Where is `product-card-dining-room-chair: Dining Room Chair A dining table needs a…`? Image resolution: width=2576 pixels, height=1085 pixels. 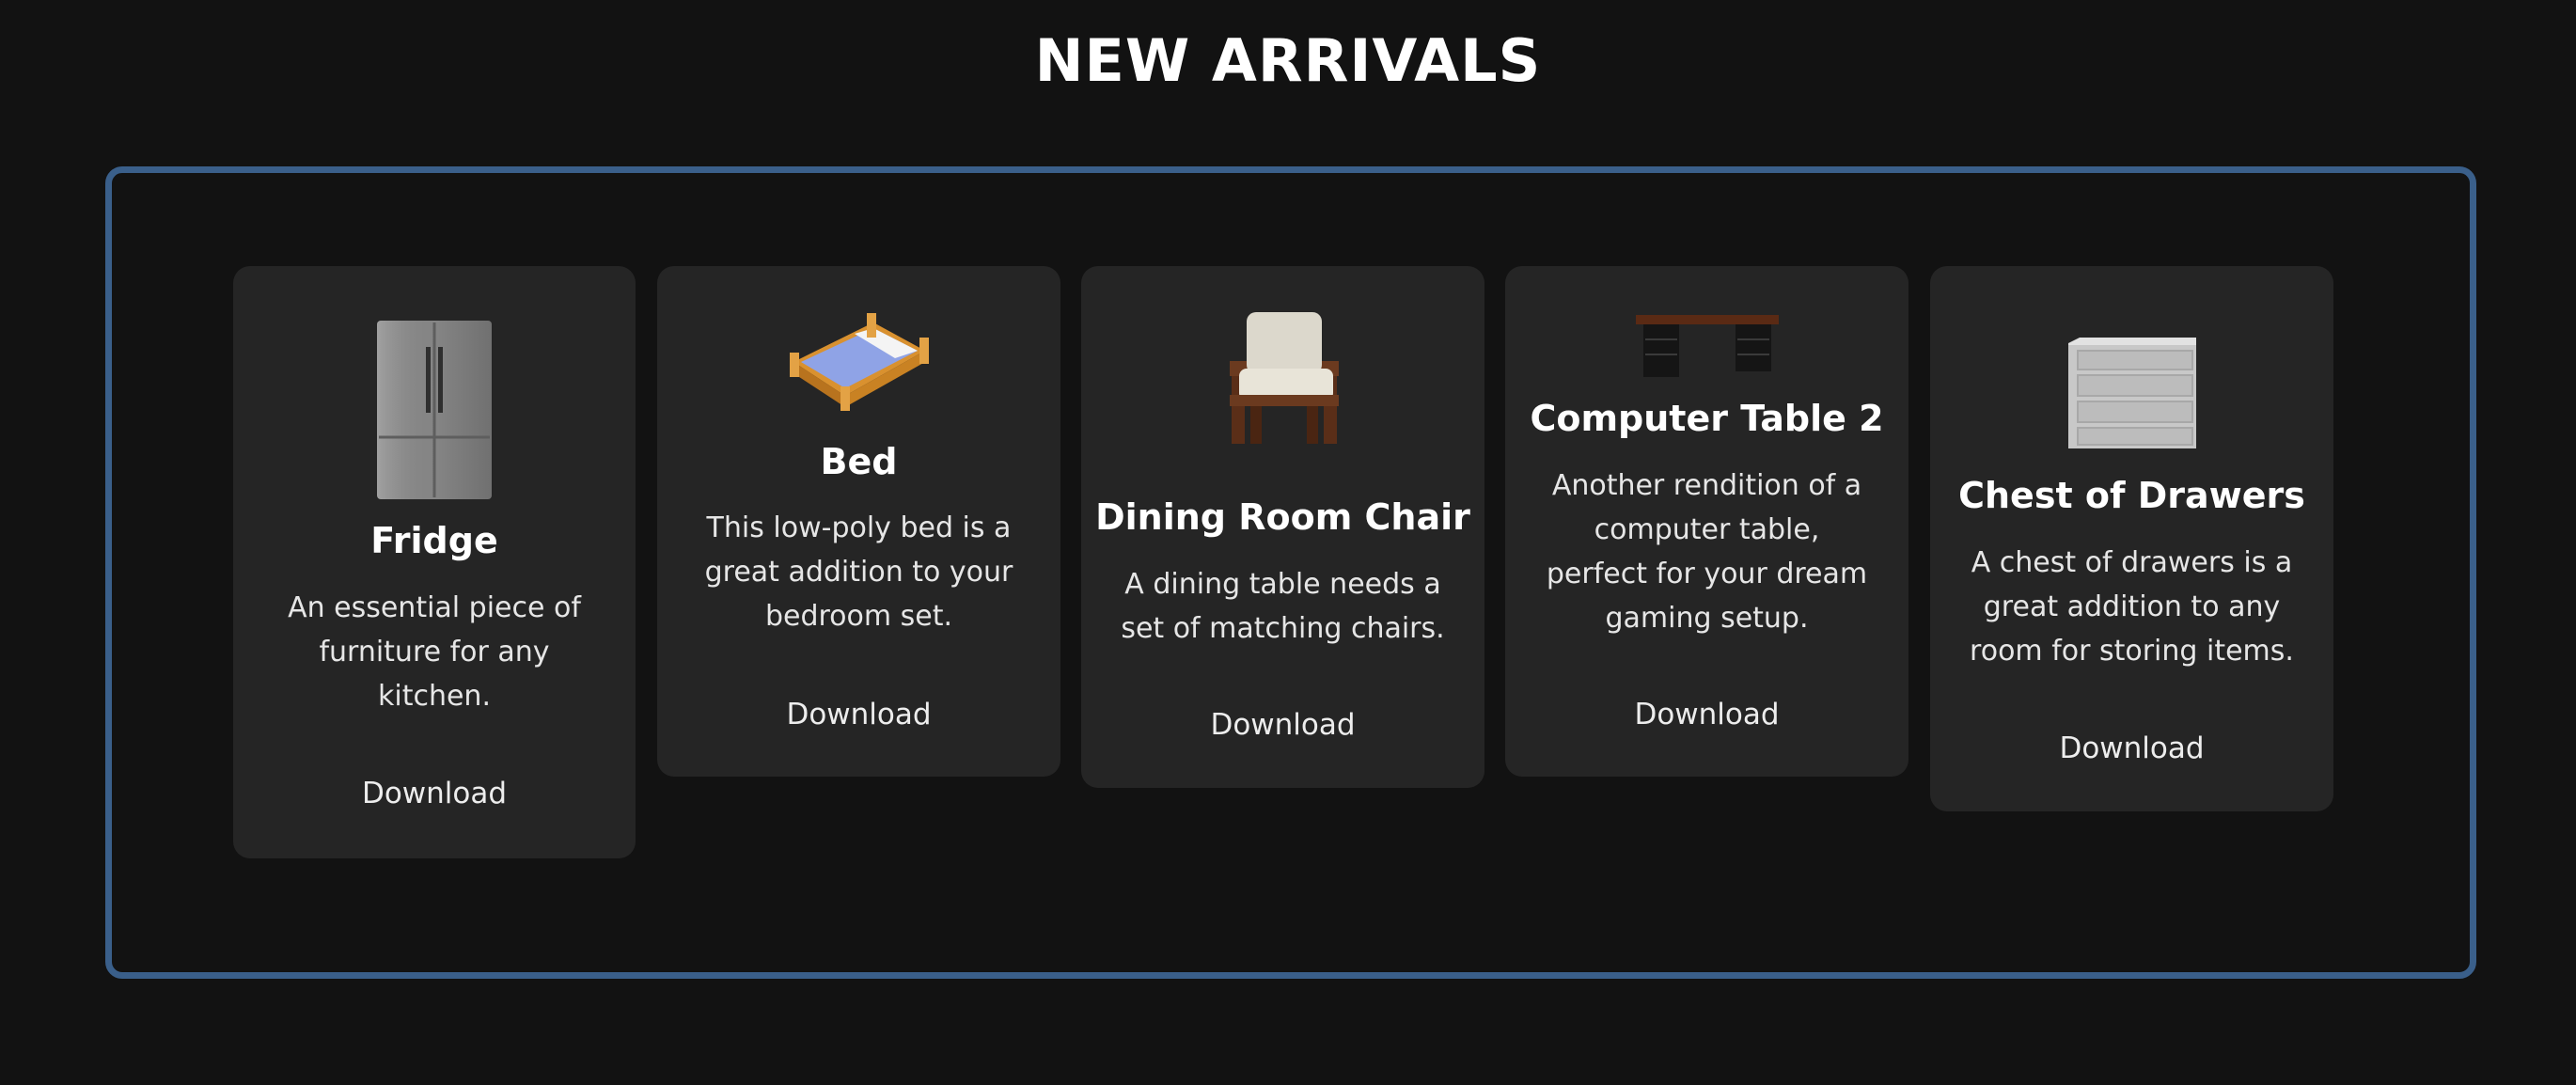
product-card-dining-room-chair: Dining Room Chair A dining table needs a… is located at coordinates (1282, 527).